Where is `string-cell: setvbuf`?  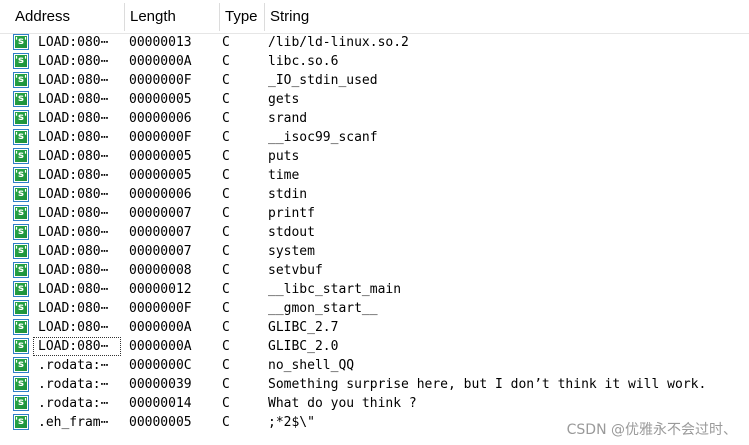
string-cell: setvbuf is located at coordinates (295, 270).